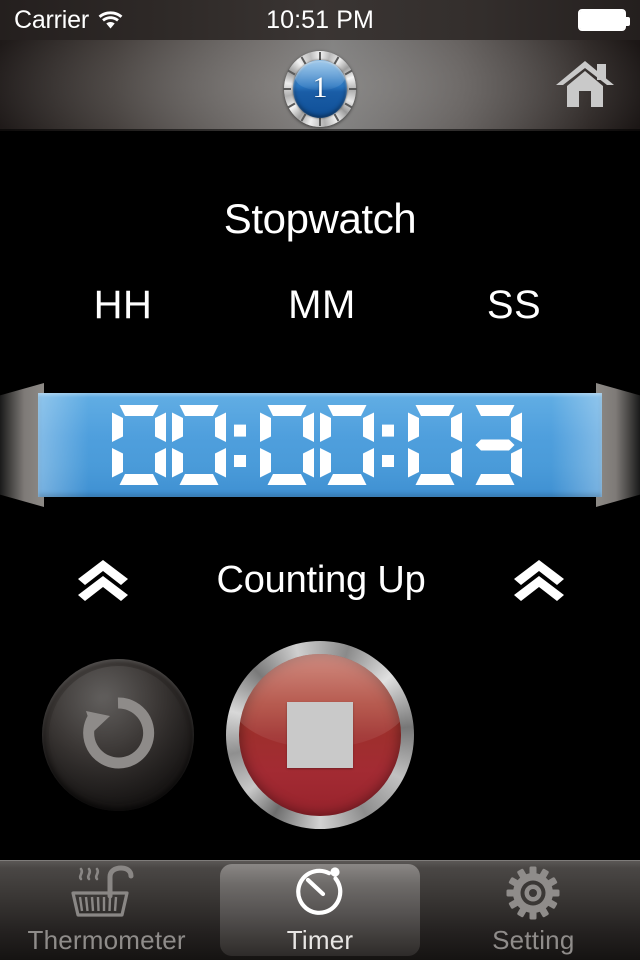 Image resolution: width=640 pixels, height=960 pixels. I want to click on chevron-double-up-icon-left, so click(103, 580).